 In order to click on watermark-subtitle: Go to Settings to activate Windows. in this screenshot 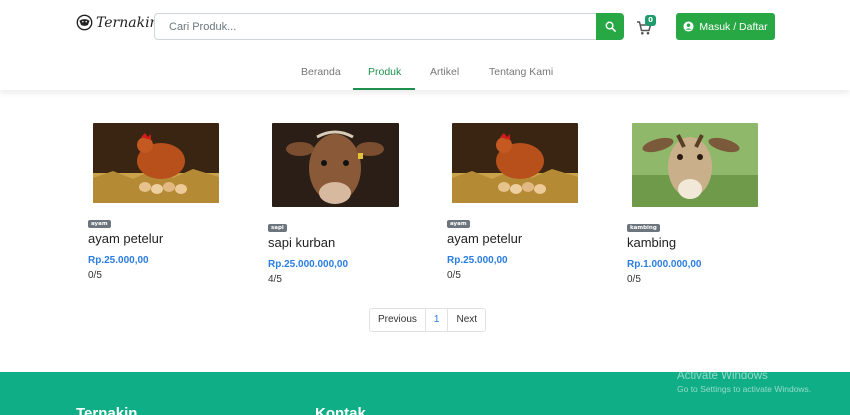, I will do `click(744, 389)`.